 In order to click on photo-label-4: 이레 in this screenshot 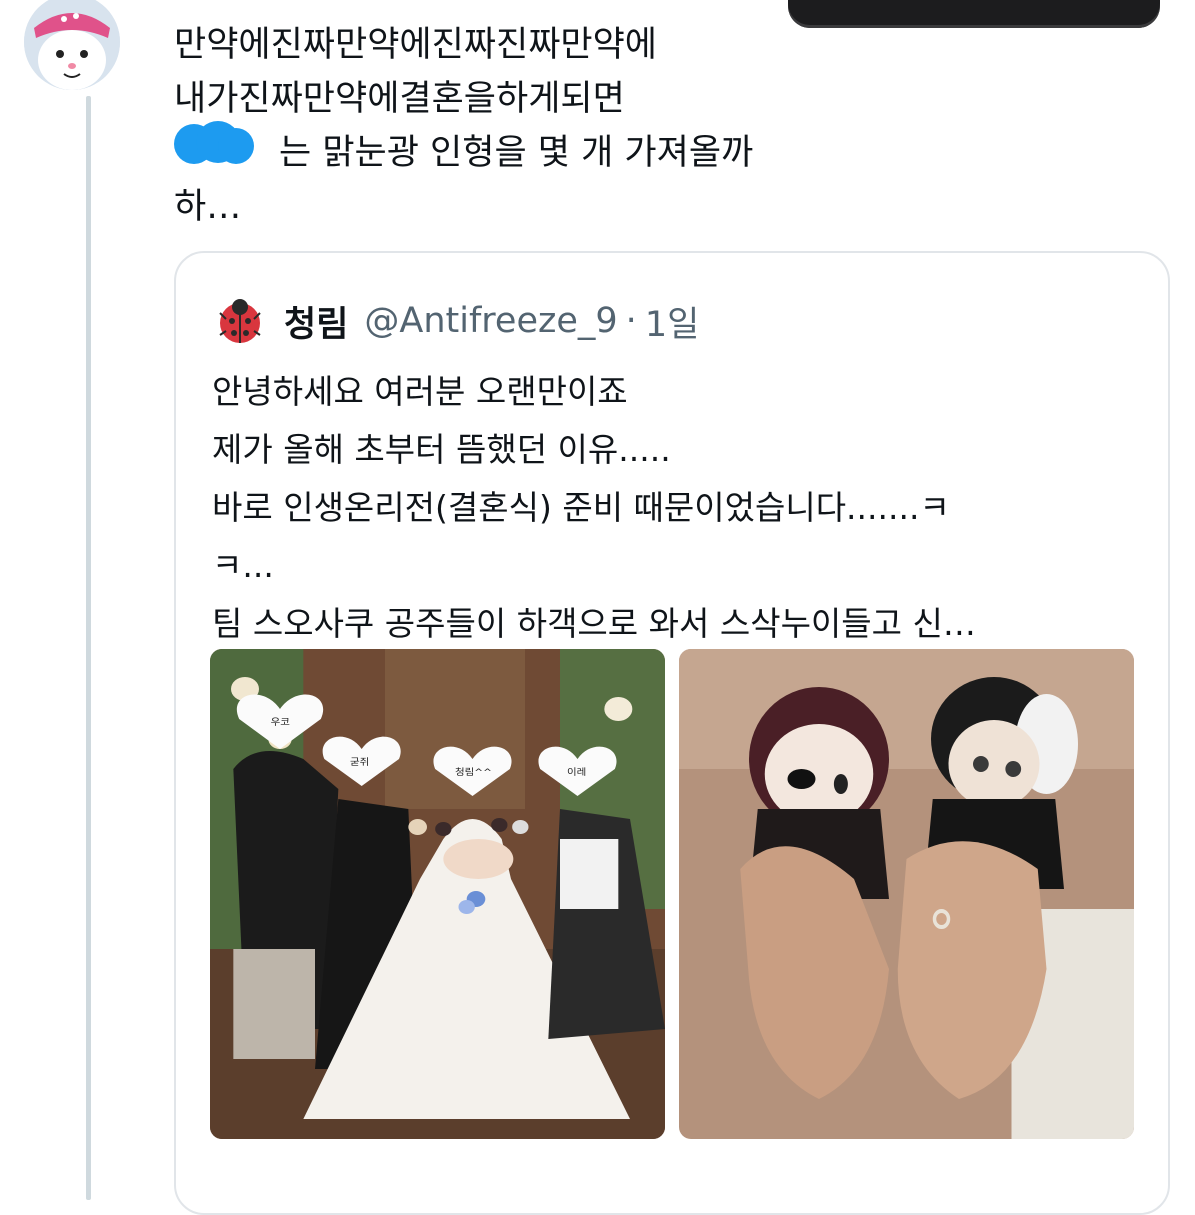, I will do `click(576, 772)`.